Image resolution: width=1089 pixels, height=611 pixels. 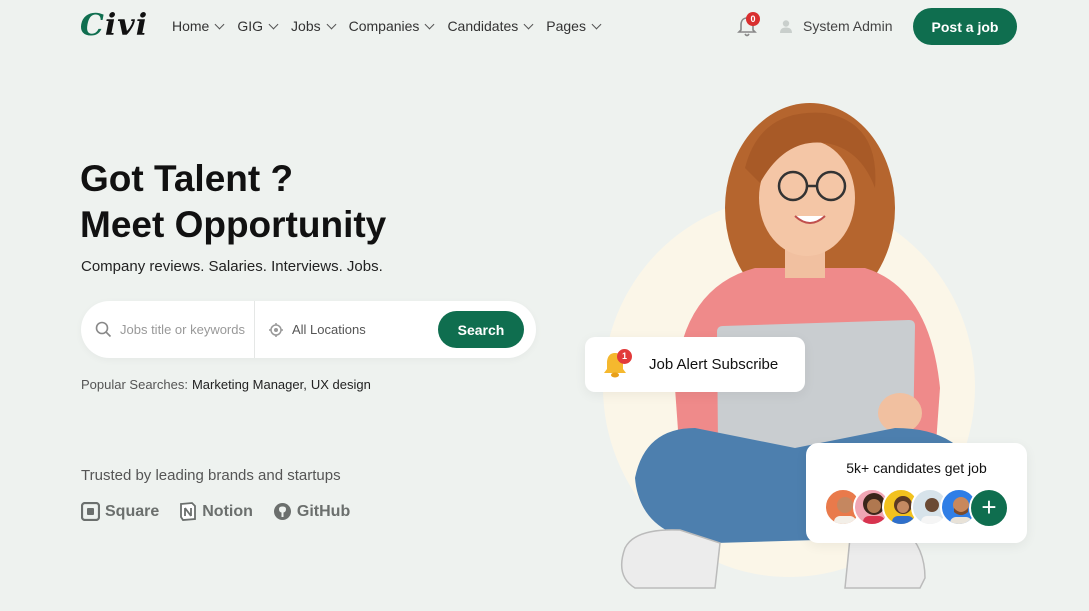 I want to click on nav-pages: Pages, so click(x=574, y=26).